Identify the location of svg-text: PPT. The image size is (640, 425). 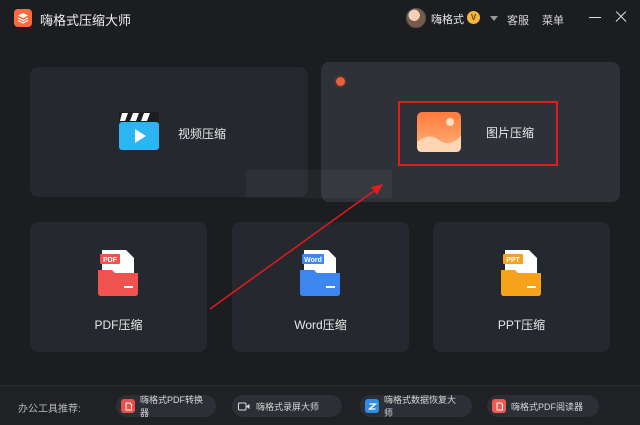
(513, 260).